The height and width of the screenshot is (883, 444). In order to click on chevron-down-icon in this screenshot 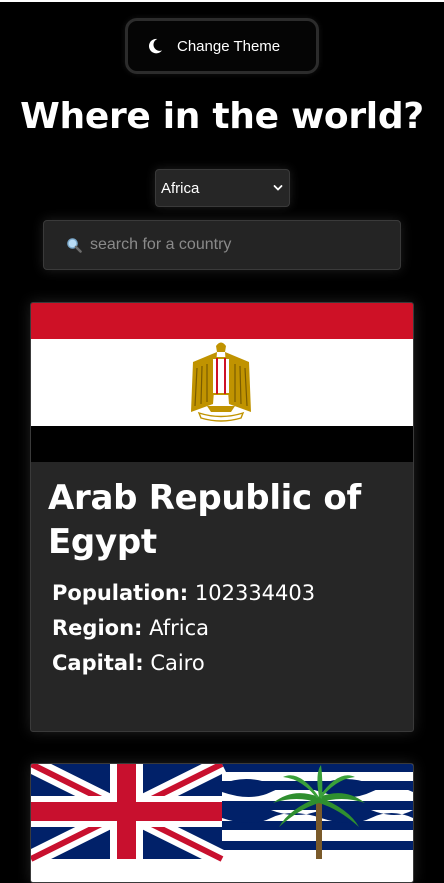, I will do `click(278, 188)`.